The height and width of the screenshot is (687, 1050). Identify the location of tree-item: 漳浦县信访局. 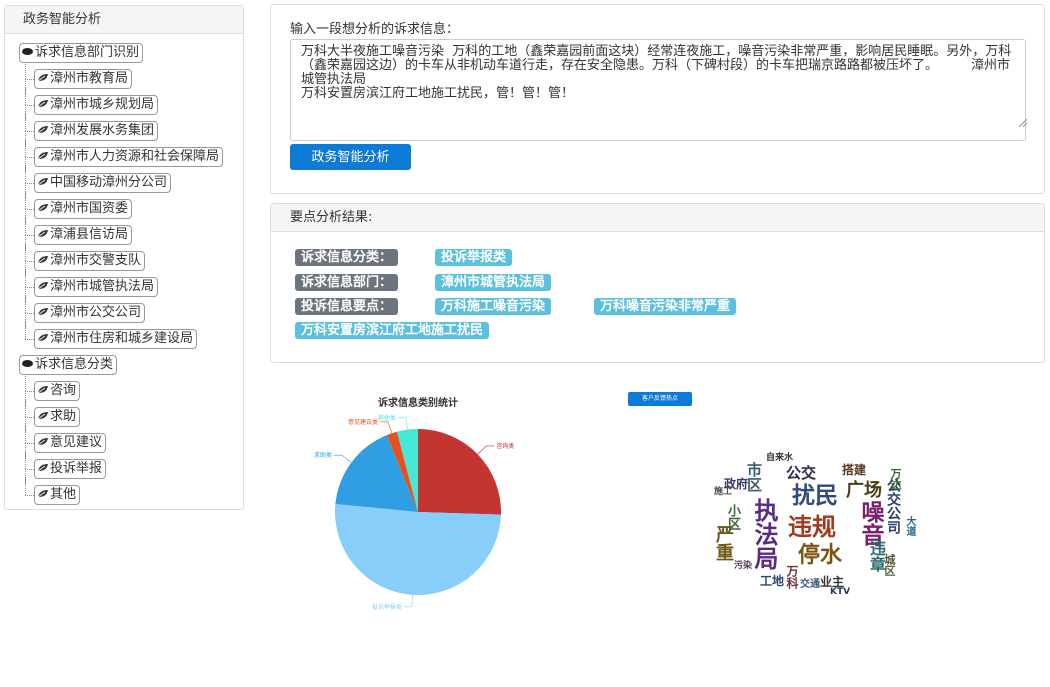
(130, 234).